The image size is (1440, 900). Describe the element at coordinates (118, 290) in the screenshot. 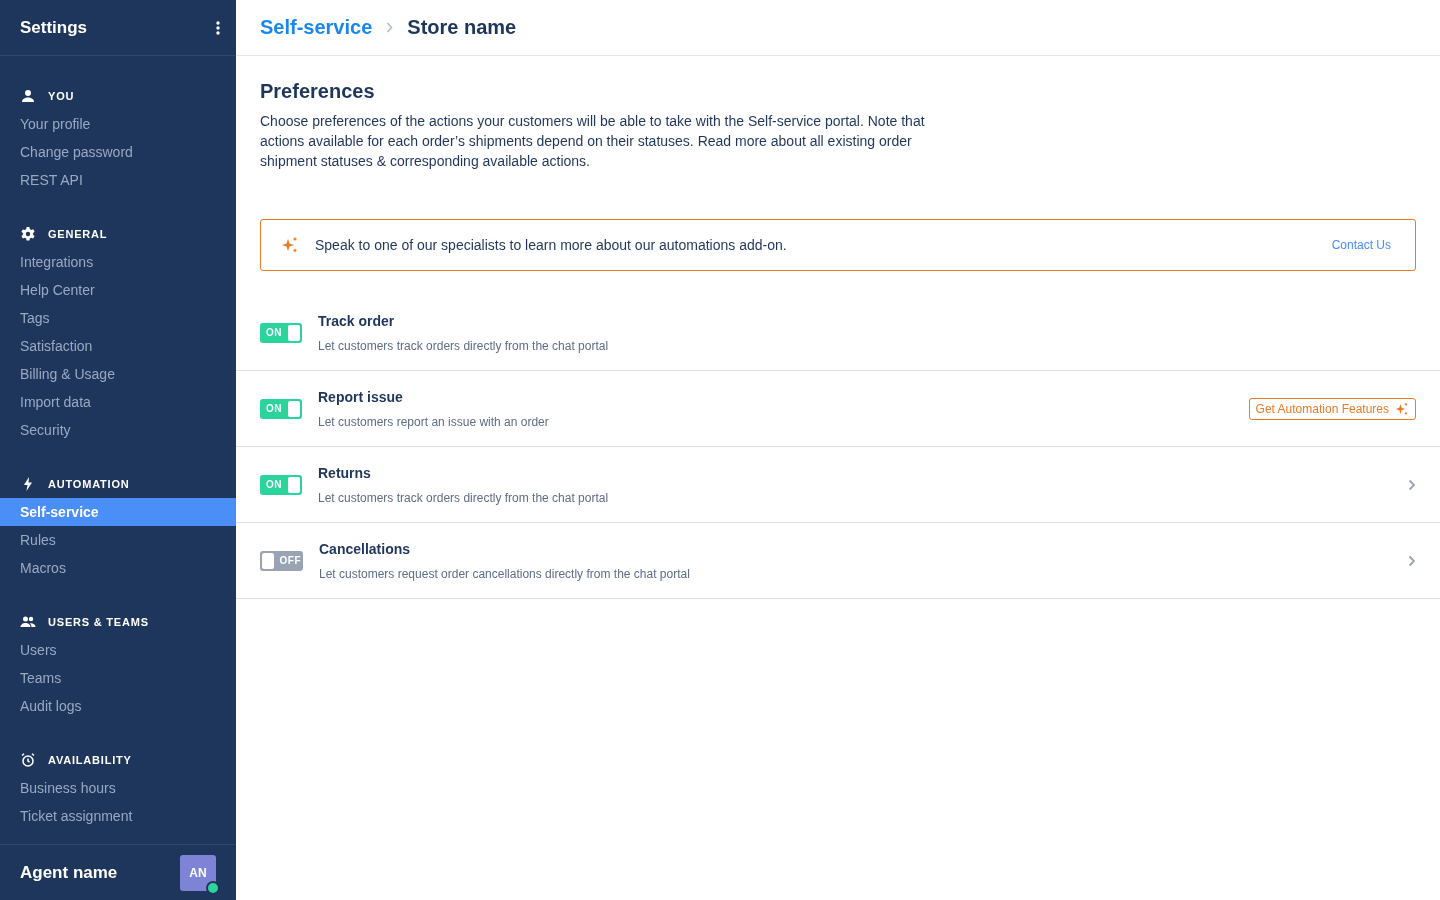

I see `sidebar-item: Help Center` at that location.